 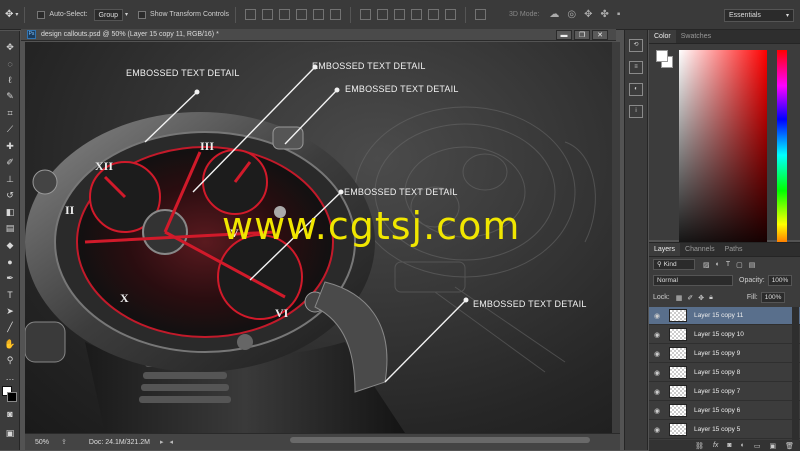 What do you see at coordinates (739, 265) in the screenshot?
I see `filter-shape-icon: ▢` at bounding box center [739, 265].